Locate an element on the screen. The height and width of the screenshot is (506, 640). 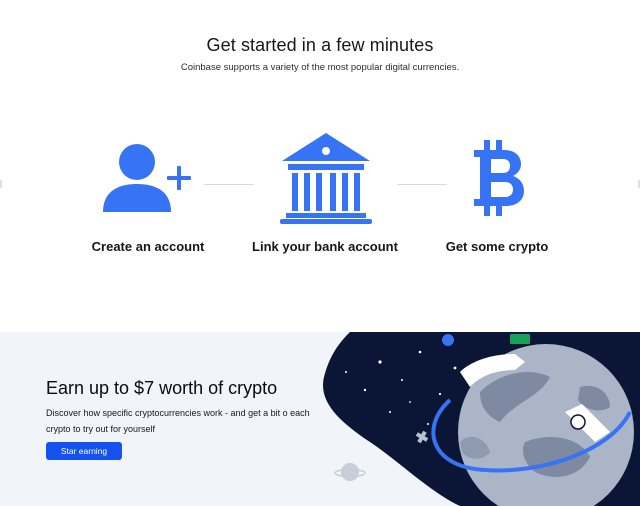
bitcoin-icon is located at coordinates (499, 178).